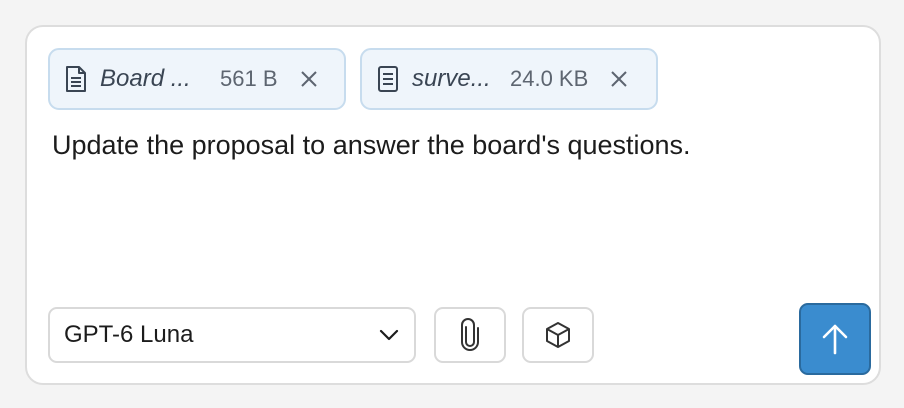 The width and height of the screenshot is (904, 408). What do you see at coordinates (249, 78) in the screenshot?
I see `attachment-size: 561 B` at bounding box center [249, 78].